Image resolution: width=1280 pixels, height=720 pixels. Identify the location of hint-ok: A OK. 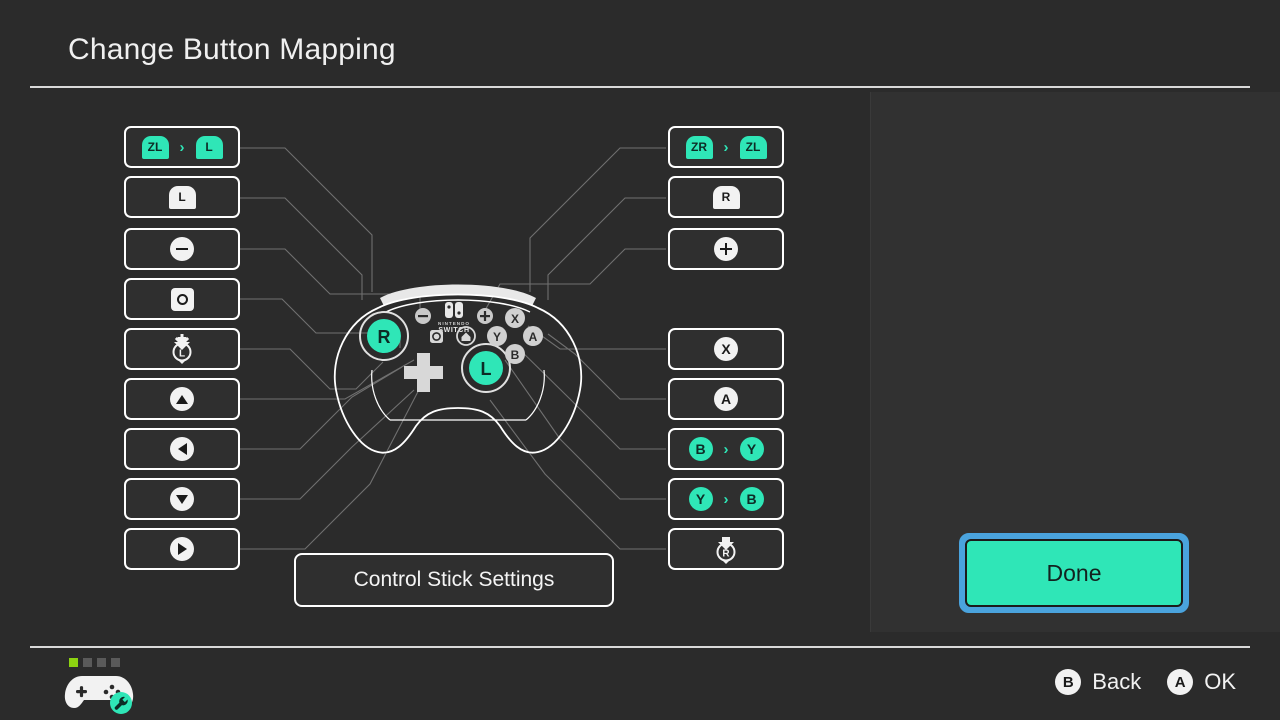
(1201, 682).